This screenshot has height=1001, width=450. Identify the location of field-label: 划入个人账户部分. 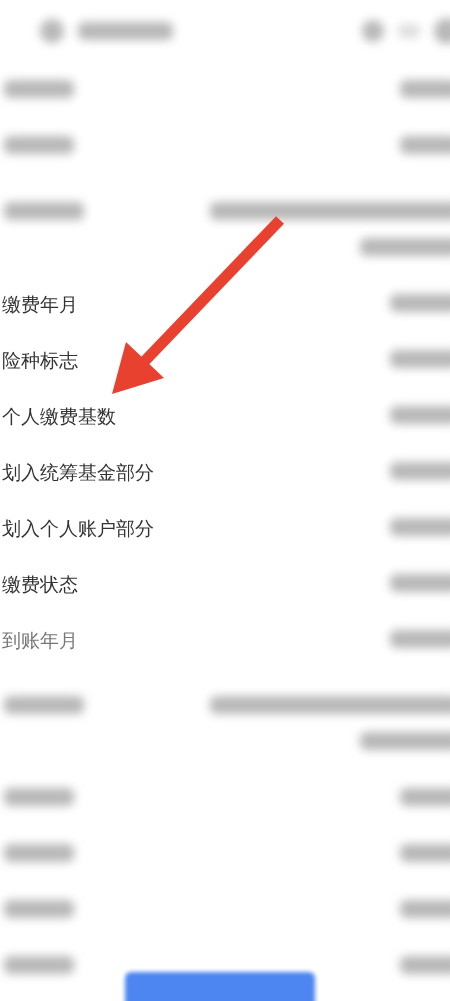
(78, 528).